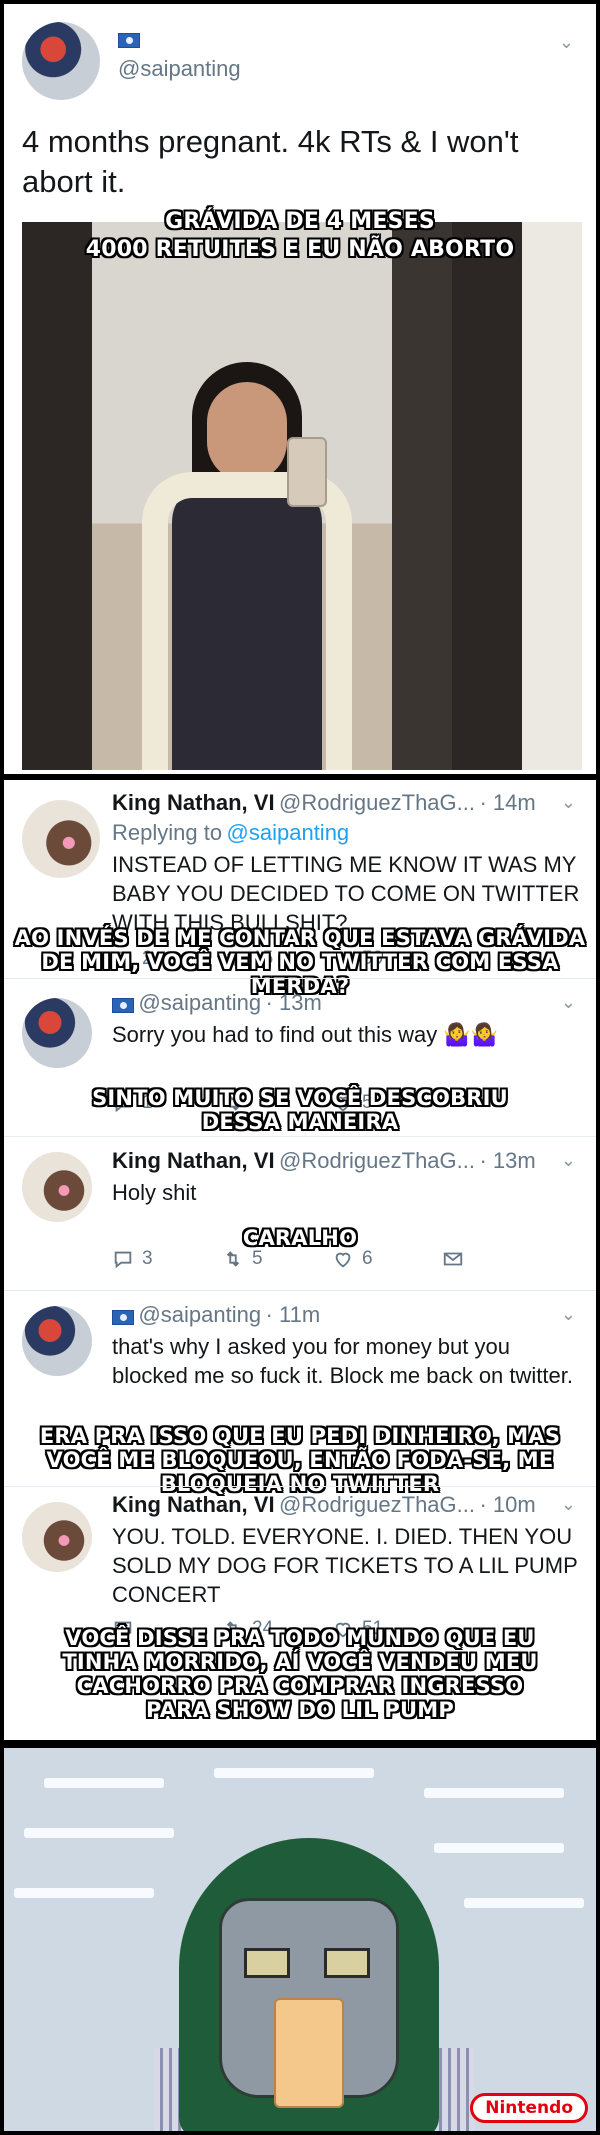 The image size is (600, 2135). I want to click on tweet-text: Holy shit, so click(154, 1192).